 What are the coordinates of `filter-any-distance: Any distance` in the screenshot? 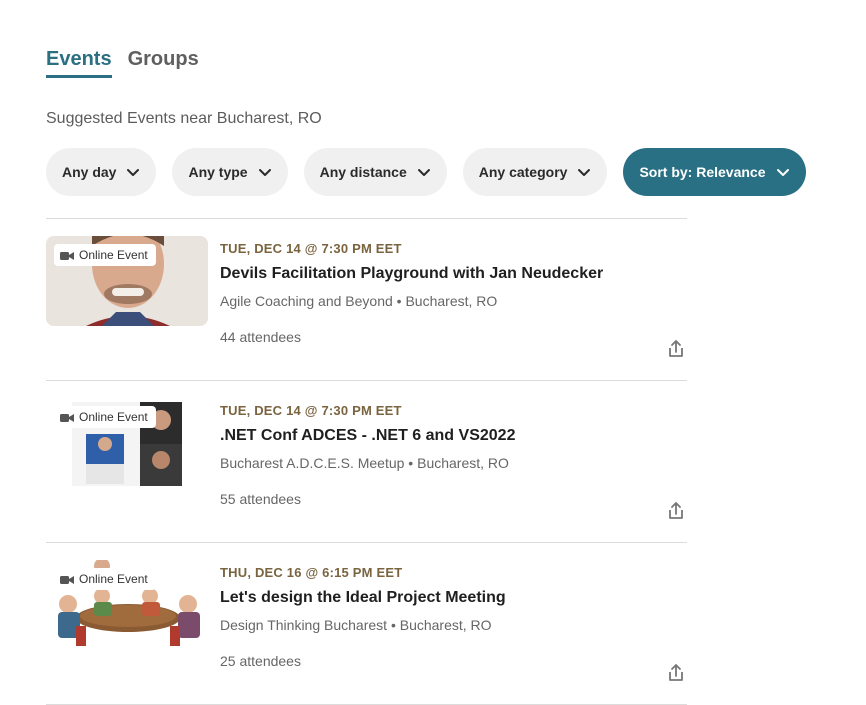 It's located at (375, 172).